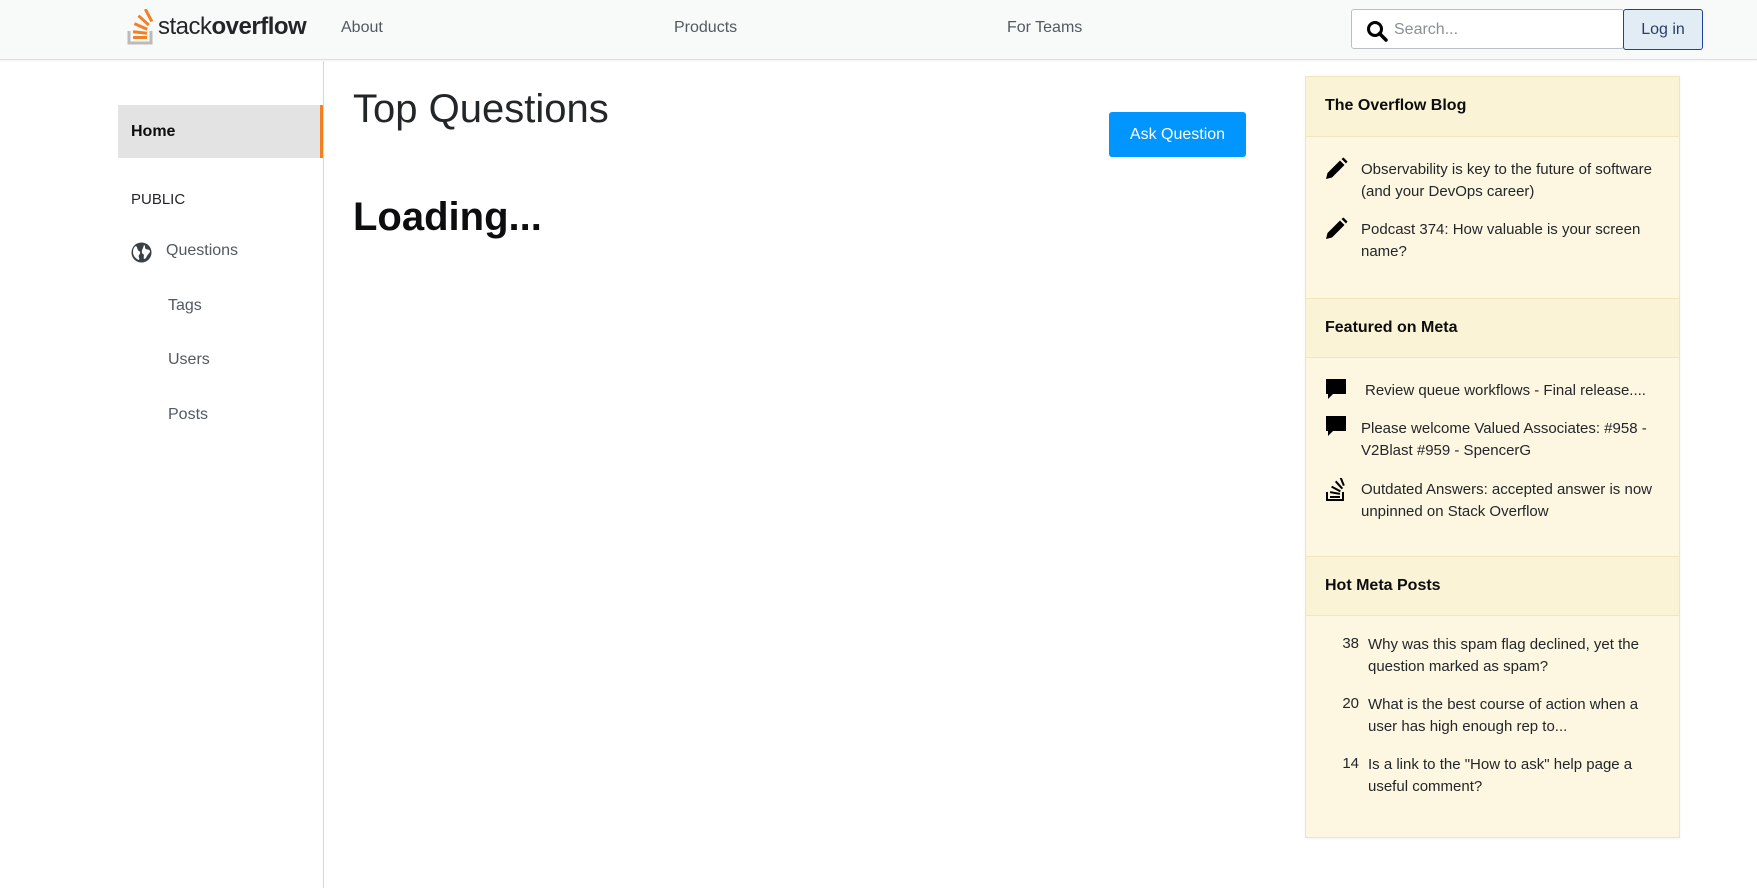 The height and width of the screenshot is (888, 1757). What do you see at coordinates (1177, 134) in the screenshot?
I see `ask-question-button: Ask Question` at bounding box center [1177, 134].